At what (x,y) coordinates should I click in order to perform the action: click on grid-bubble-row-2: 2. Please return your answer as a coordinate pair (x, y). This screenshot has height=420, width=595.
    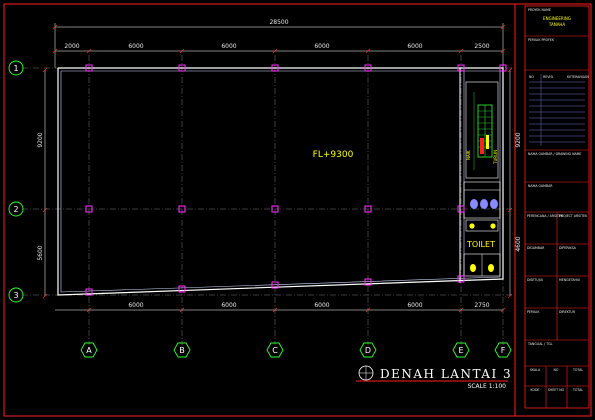
    Looking at the image, I should click on (16, 209).